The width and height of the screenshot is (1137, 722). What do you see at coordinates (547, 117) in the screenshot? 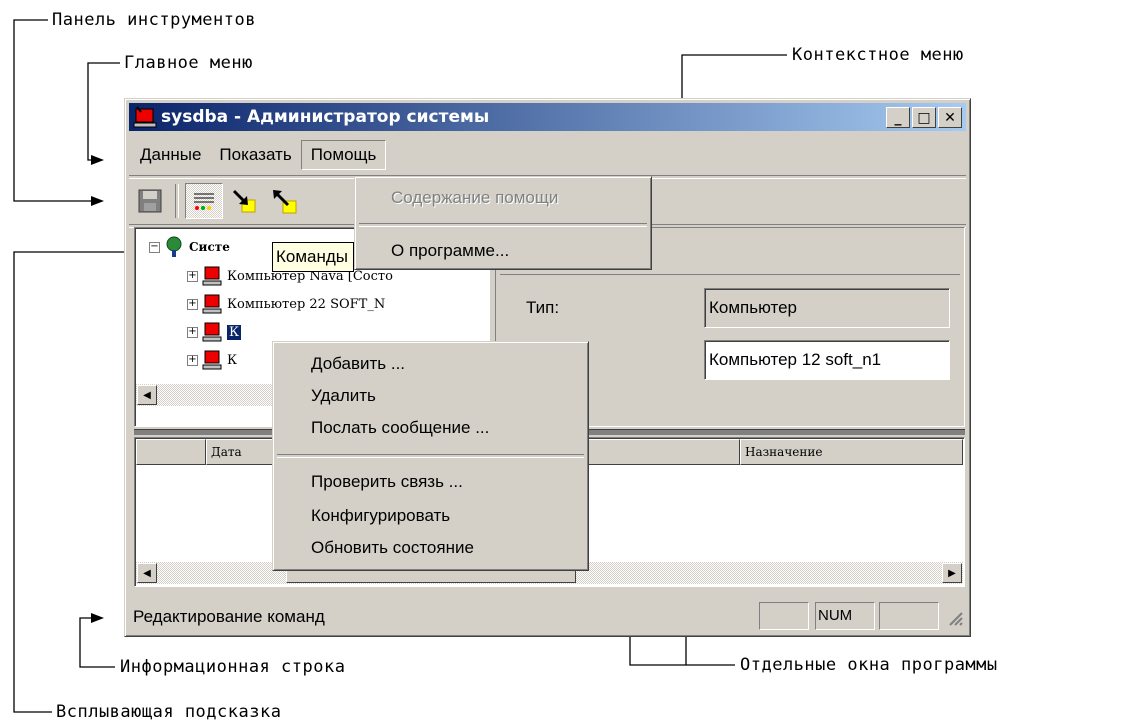
I see `title-bar: sysdba - Администратор системы _ □ ✕` at bounding box center [547, 117].